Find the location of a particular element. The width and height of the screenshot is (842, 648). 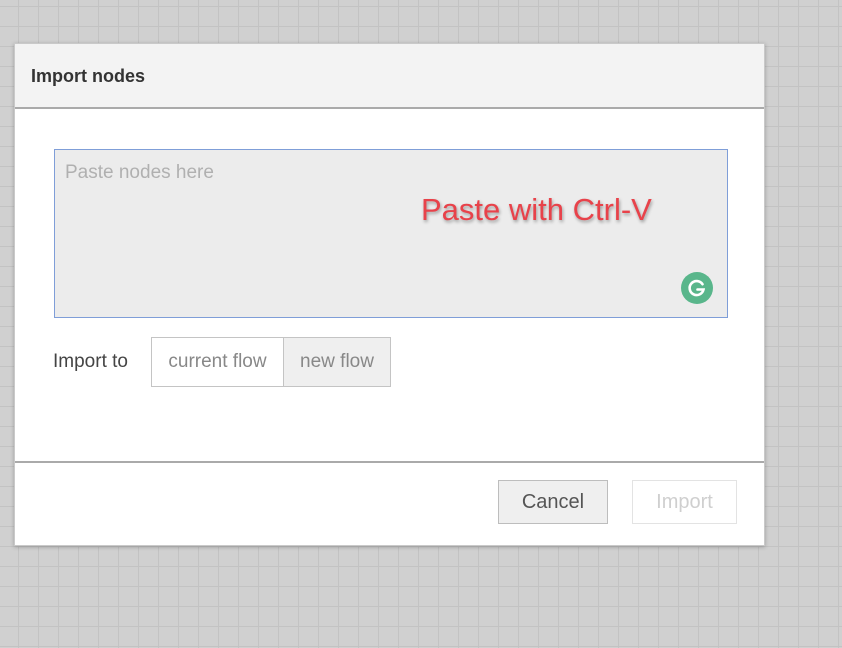

import-to-label: Import to is located at coordinates (90, 361).